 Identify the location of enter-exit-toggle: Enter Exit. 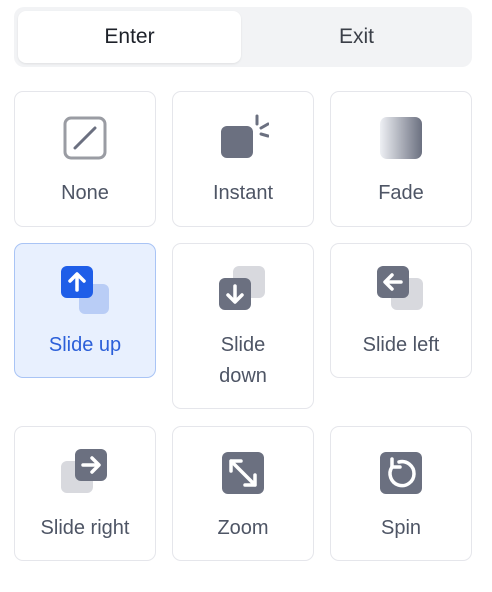
(243, 37).